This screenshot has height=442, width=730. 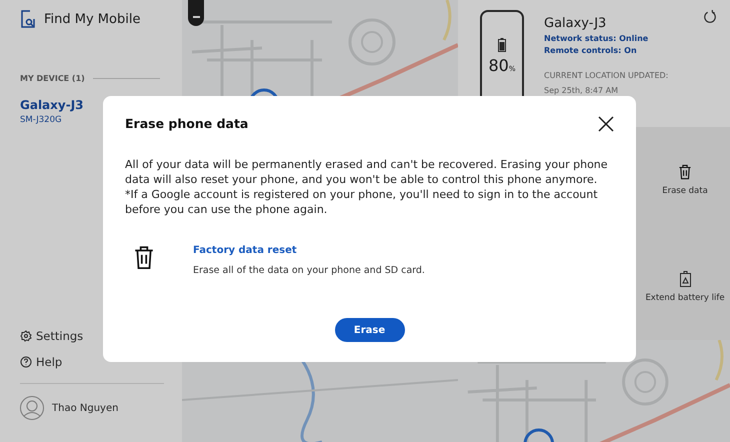 What do you see at coordinates (85, 408) in the screenshot?
I see `user-name: Thao Nguyen` at bounding box center [85, 408].